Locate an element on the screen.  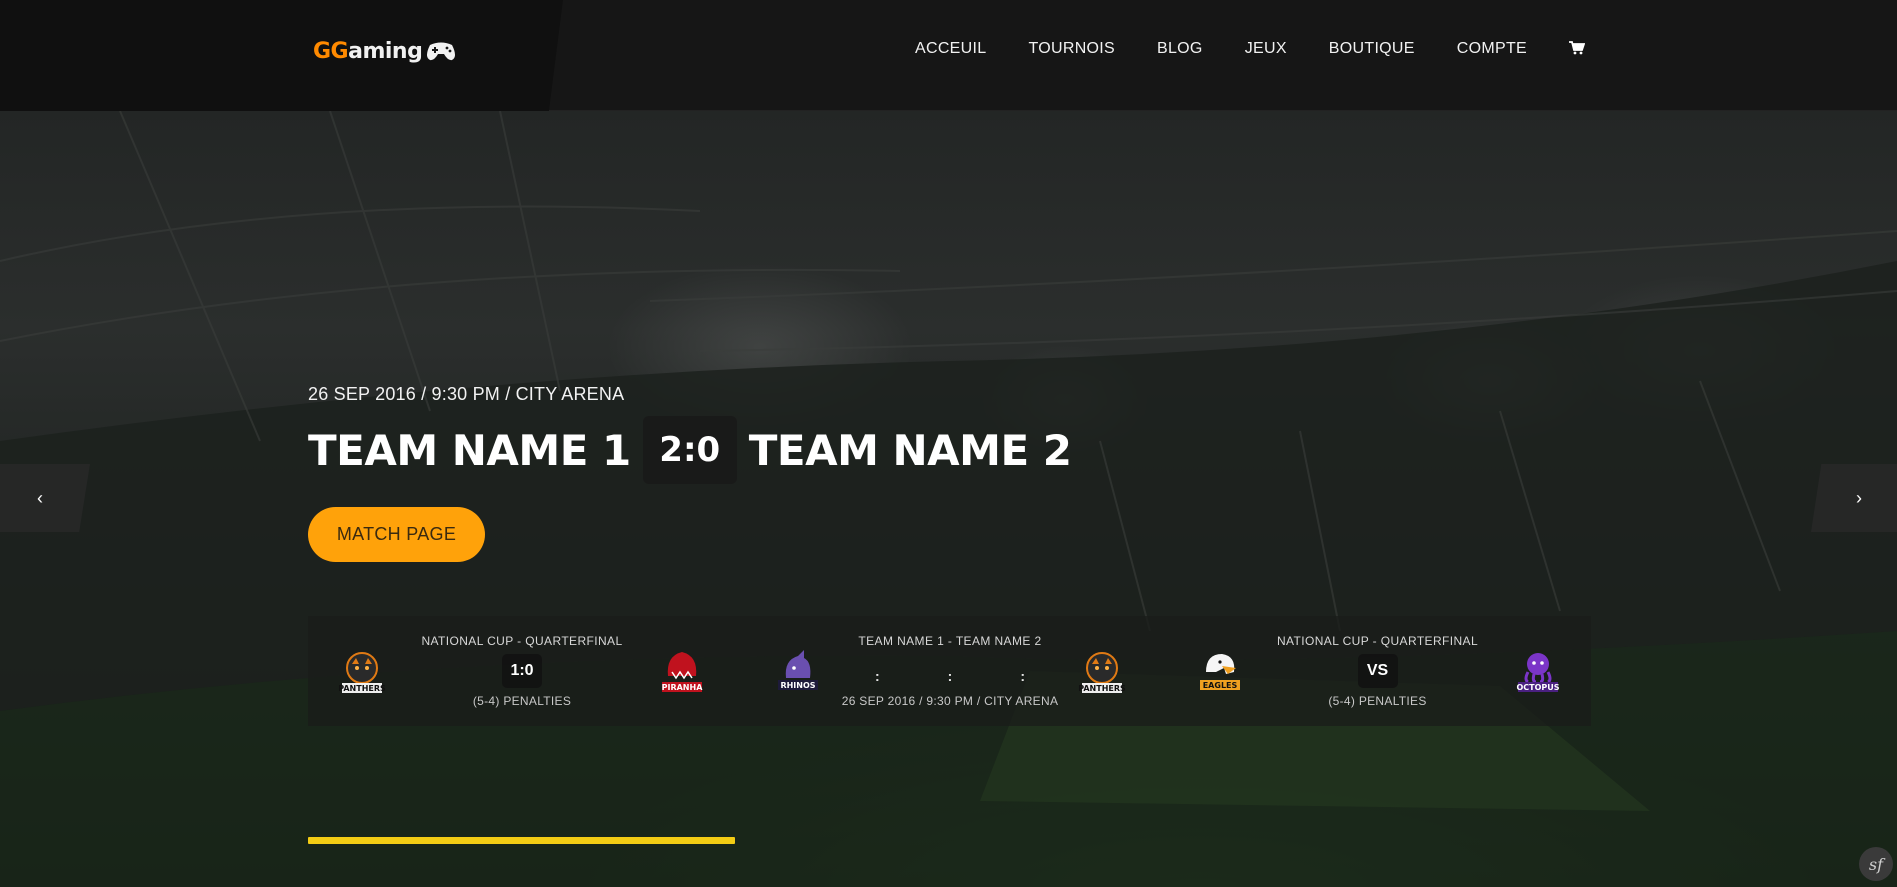
svg-text: OCTOPUS is located at coordinates (1537, 687).